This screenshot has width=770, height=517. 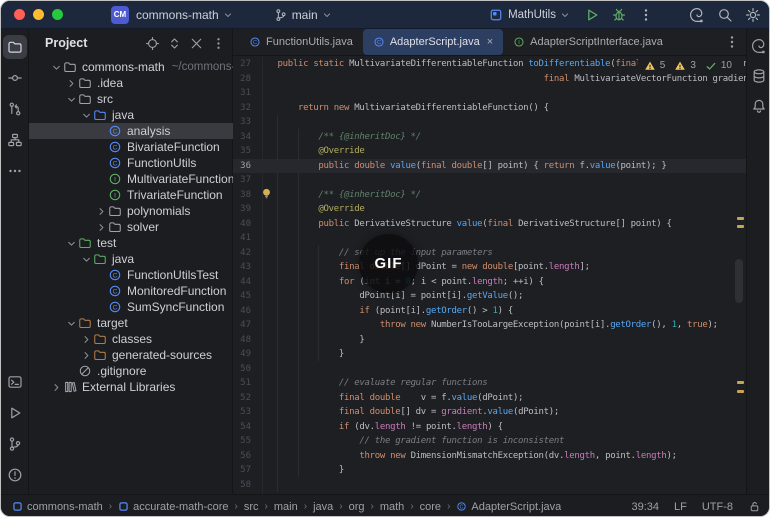 What do you see at coordinates (752, 14) in the screenshot?
I see `settings-button` at bounding box center [752, 14].